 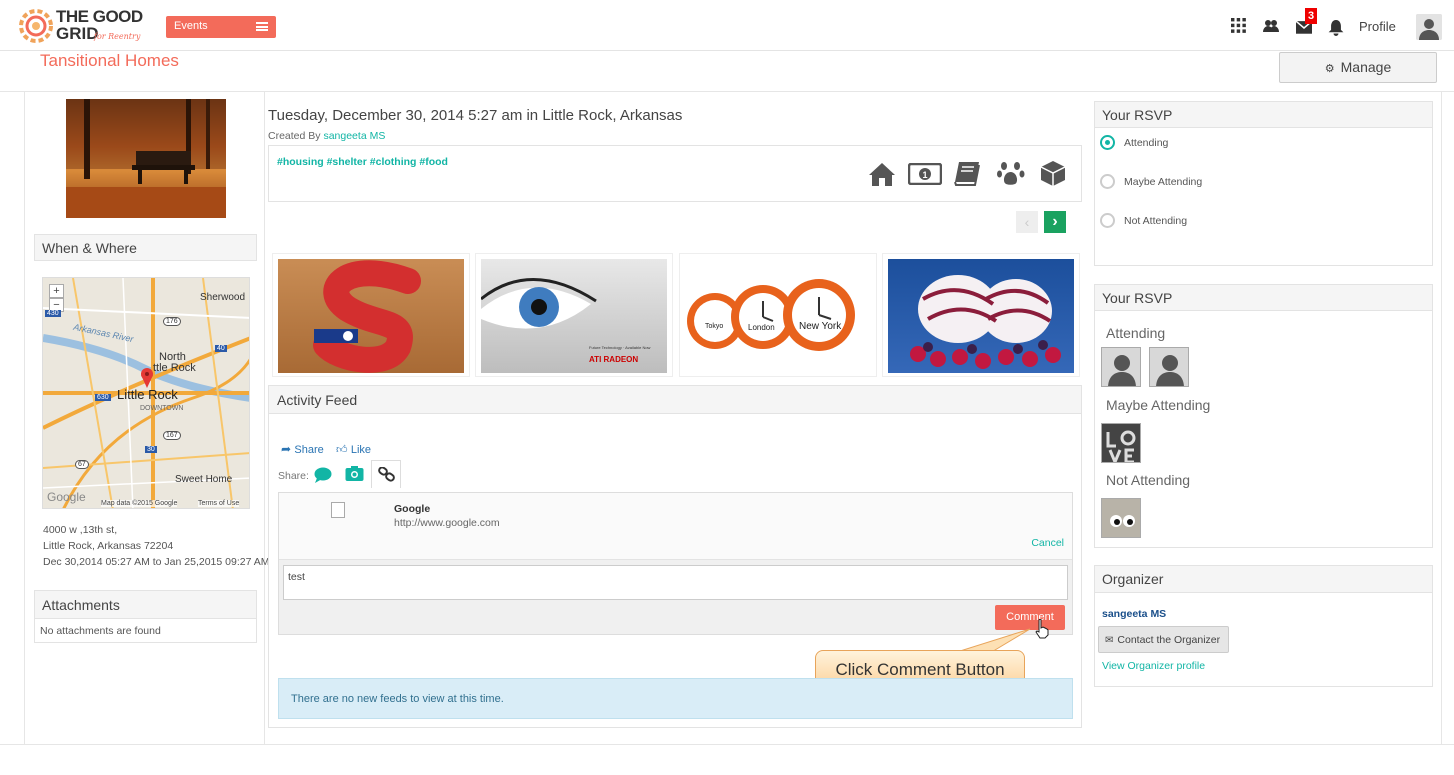 I want to click on envelope-icon: ✉, so click(x=1109, y=640).